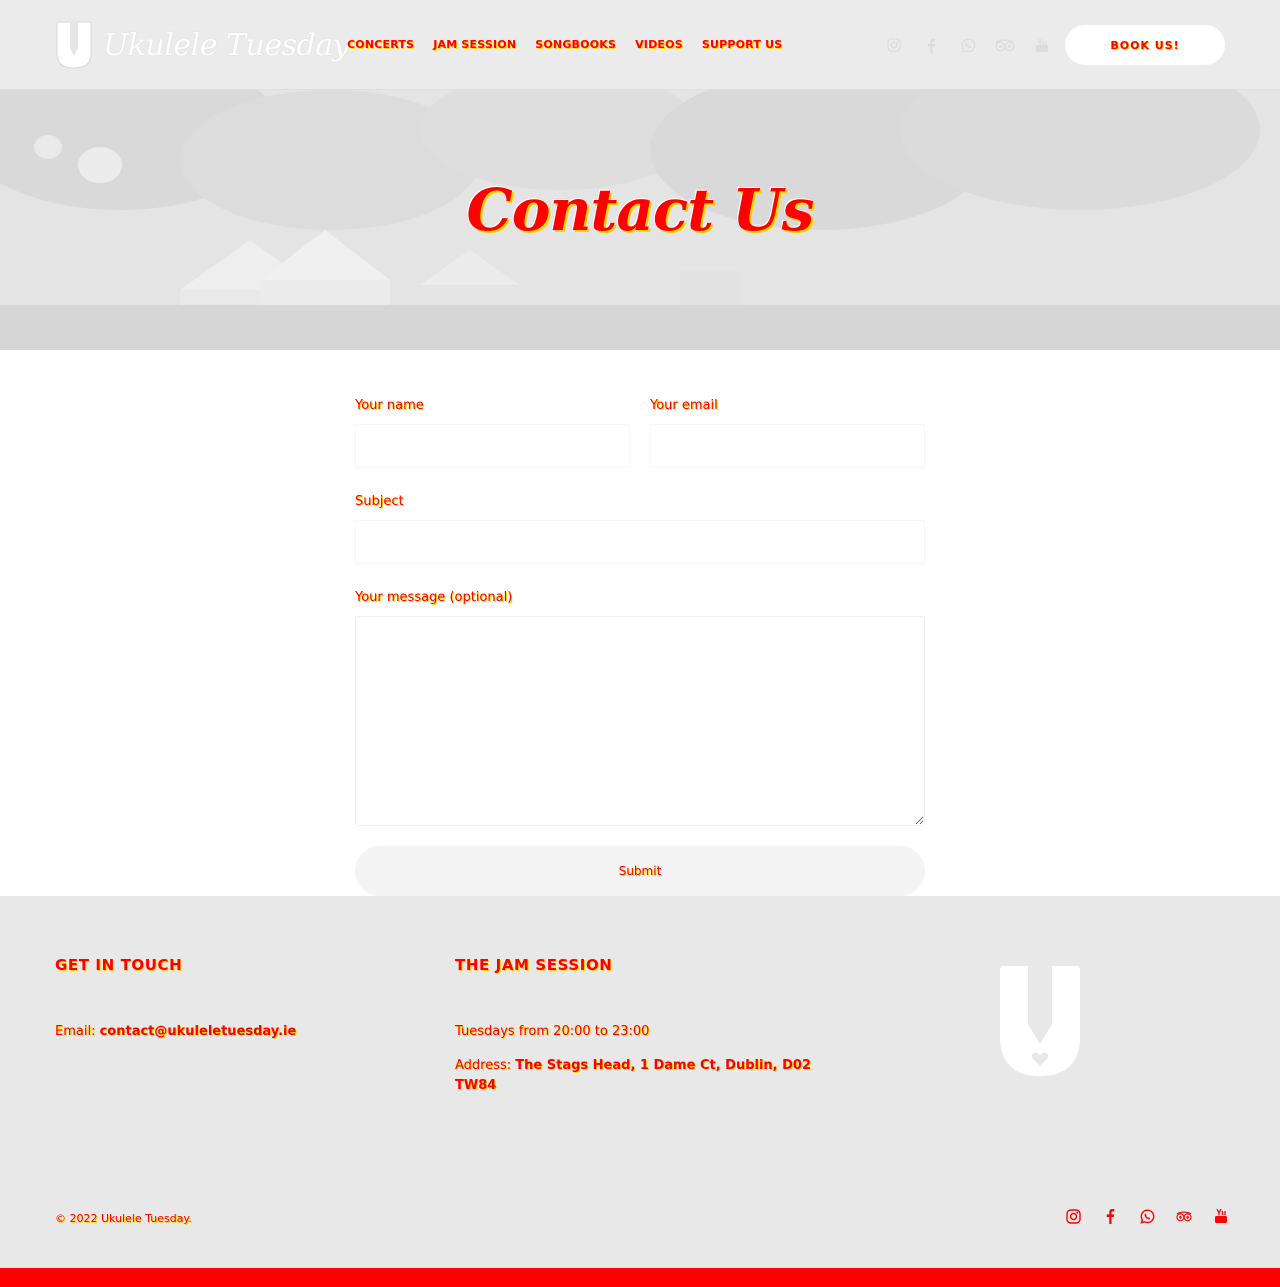 This screenshot has width=1280, height=1287. What do you see at coordinates (640, 542) in the screenshot?
I see `subject-input` at bounding box center [640, 542].